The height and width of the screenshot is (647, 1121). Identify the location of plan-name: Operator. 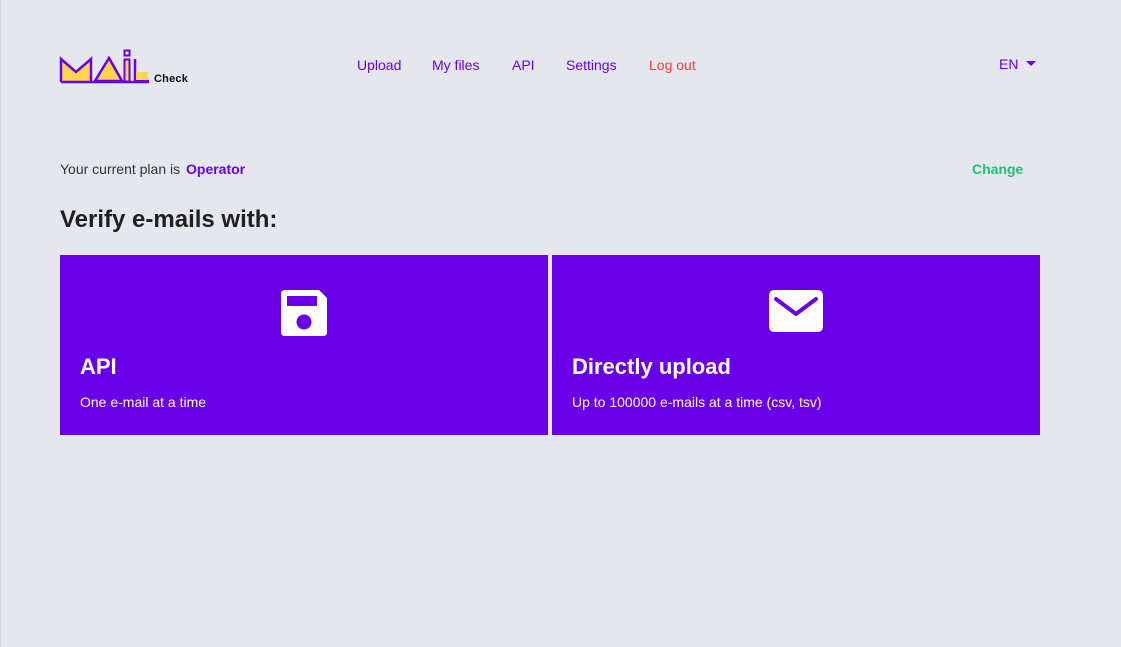
(215, 169).